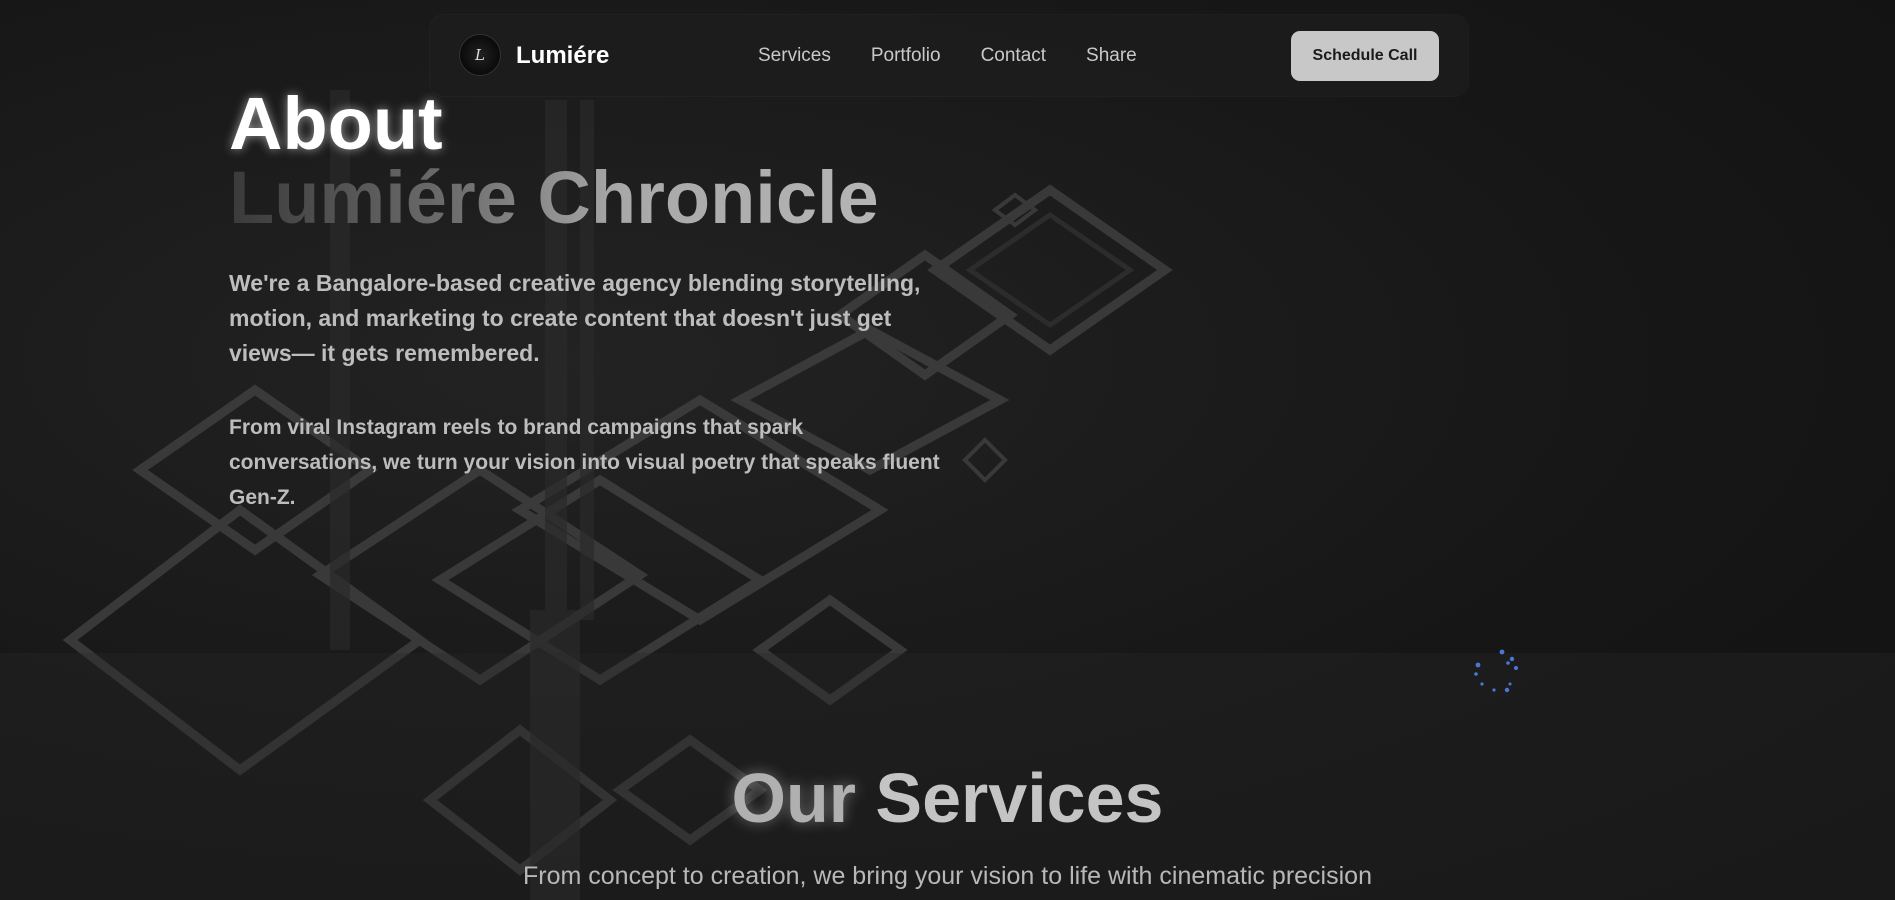  What do you see at coordinates (1111, 56) in the screenshot?
I see `nav-link-share: Share` at bounding box center [1111, 56].